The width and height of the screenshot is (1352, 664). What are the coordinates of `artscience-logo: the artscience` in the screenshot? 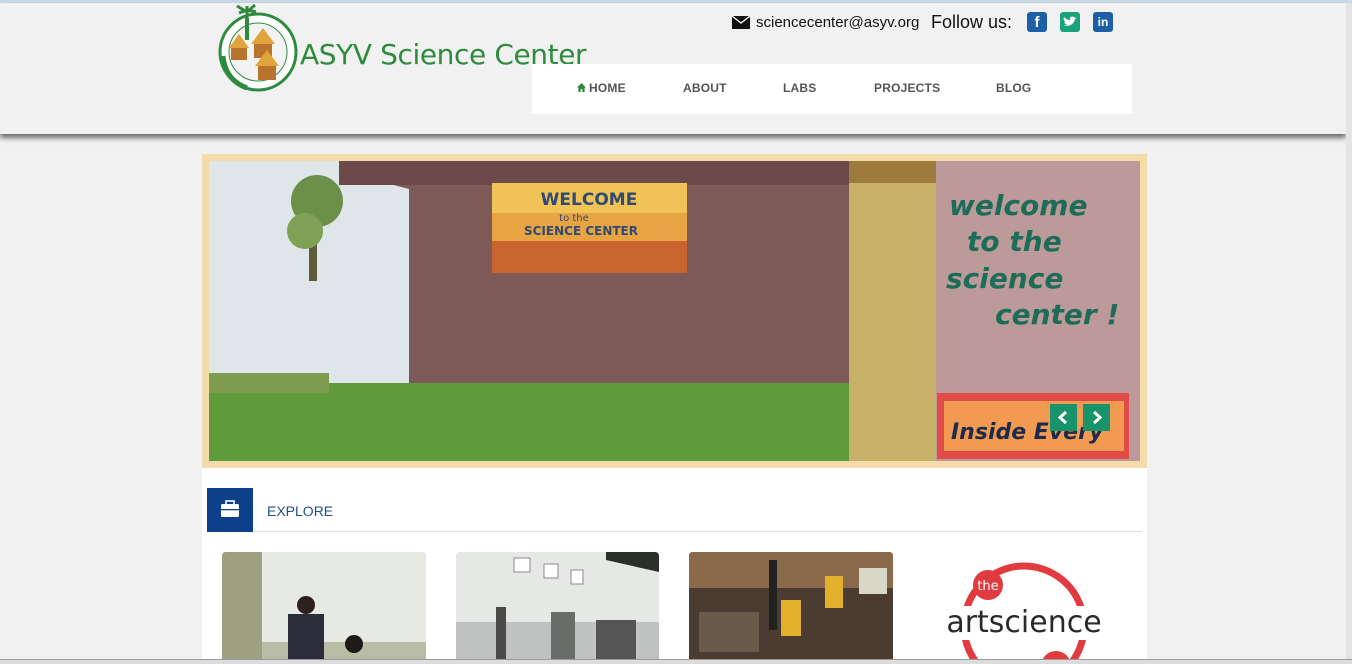 It's located at (1025, 612).